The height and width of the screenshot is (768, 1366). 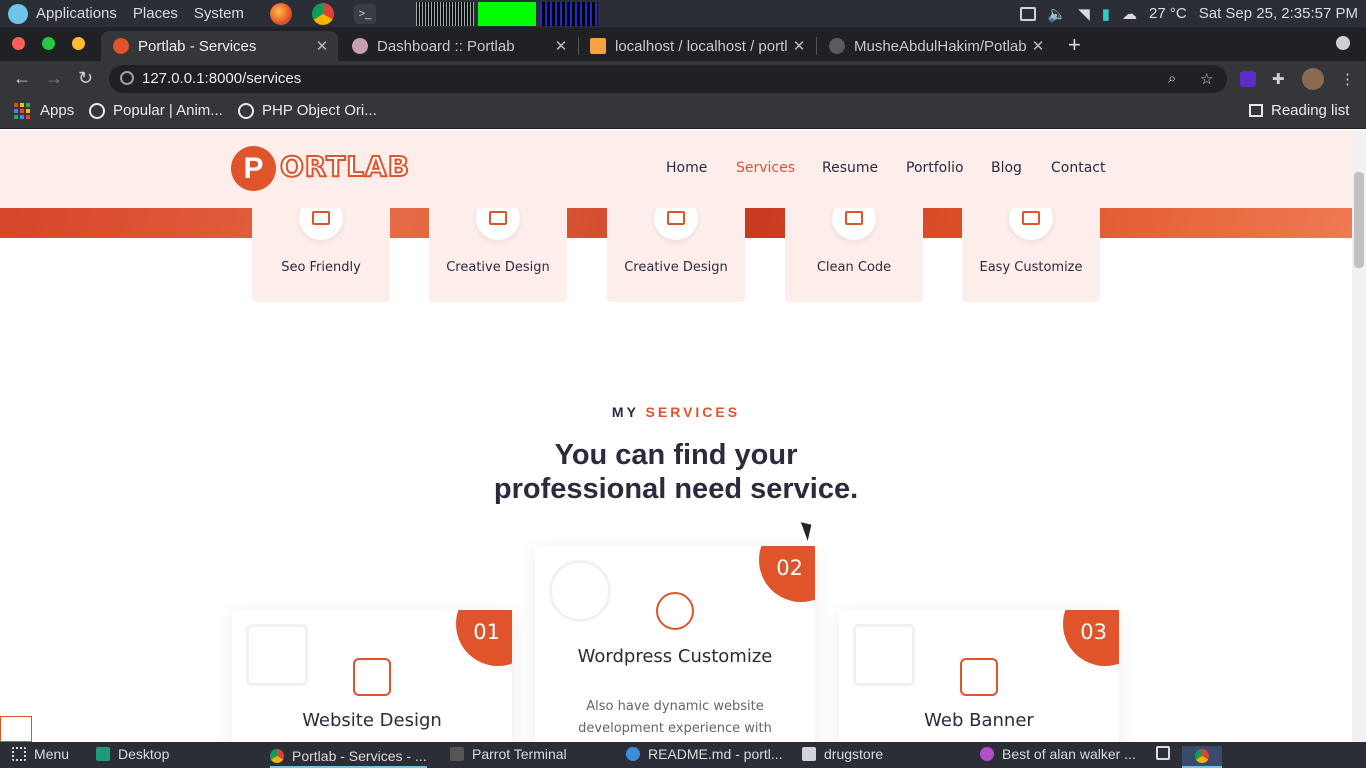 What do you see at coordinates (1278, 13) in the screenshot?
I see `datetime-text: Sat Sep 25, 2:35:57 PM` at bounding box center [1278, 13].